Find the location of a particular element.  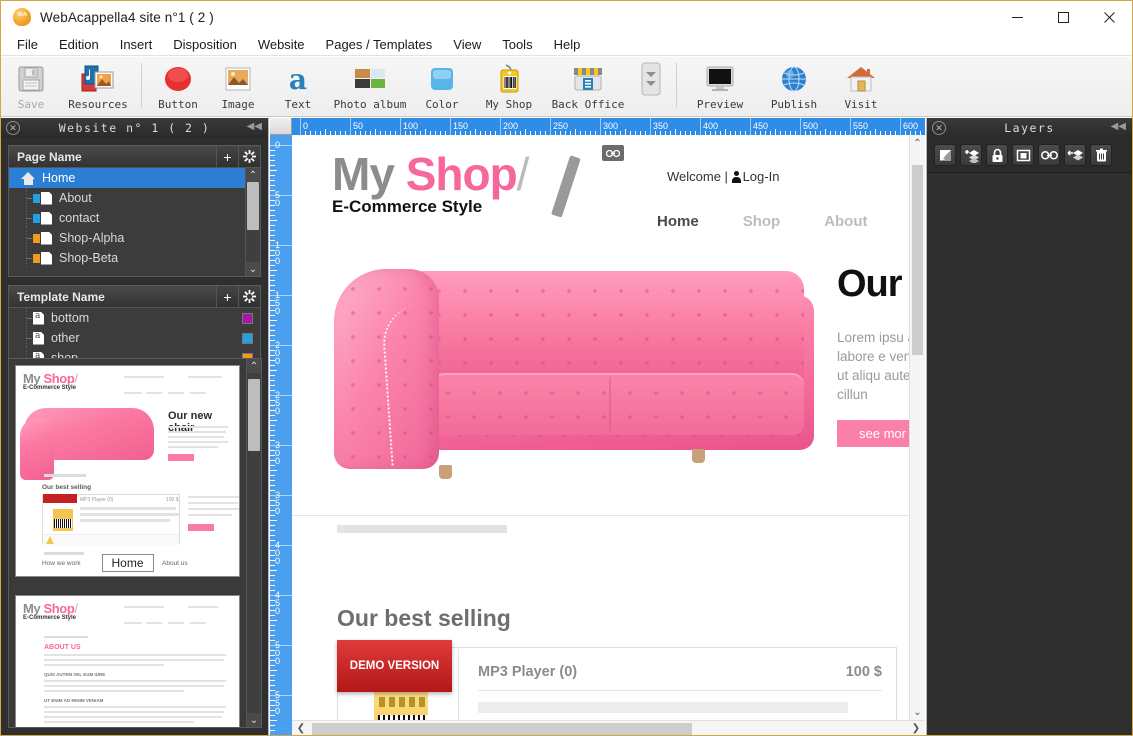

resources-icon is located at coordinates (98, 79).